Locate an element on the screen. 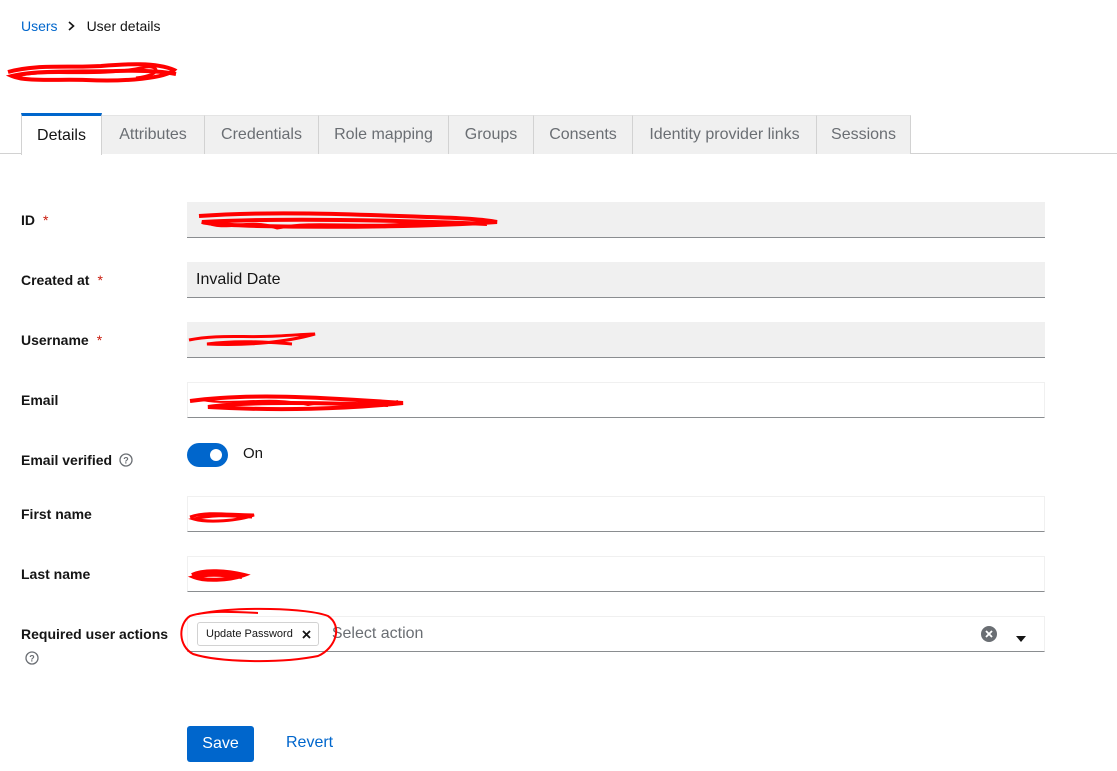 The width and height of the screenshot is (1117, 771). select-action-input: Select action is located at coordinates (688, 634).